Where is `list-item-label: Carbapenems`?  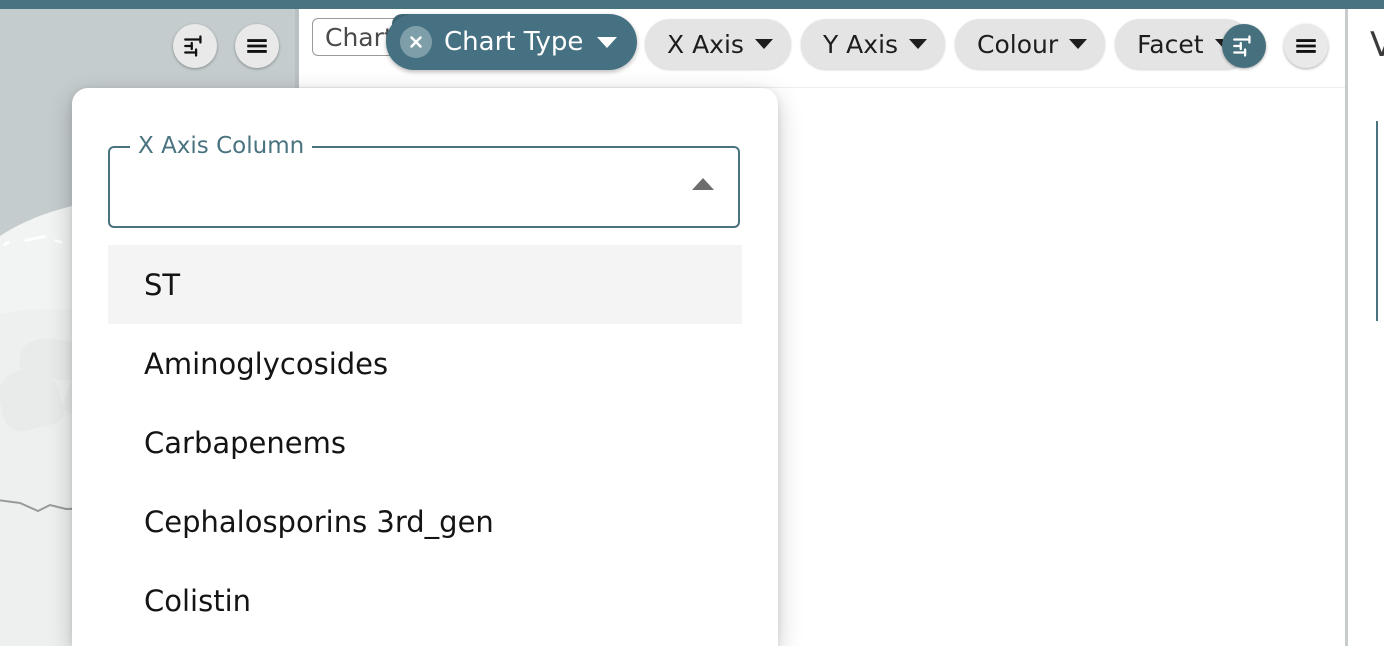 list-item-label: Carbapenems is located at coordinates (245, 442).